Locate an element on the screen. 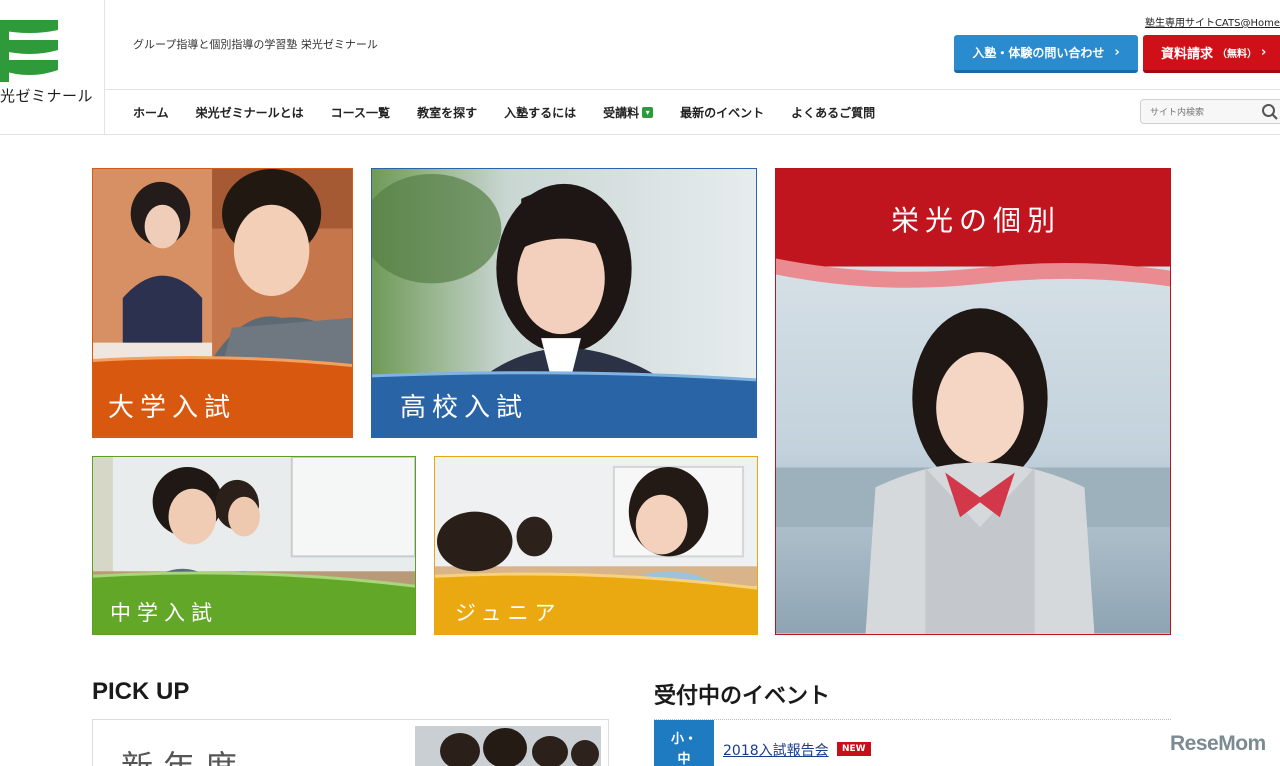  logo-area: 光ゼミナール is located at coordinates (52, 67).